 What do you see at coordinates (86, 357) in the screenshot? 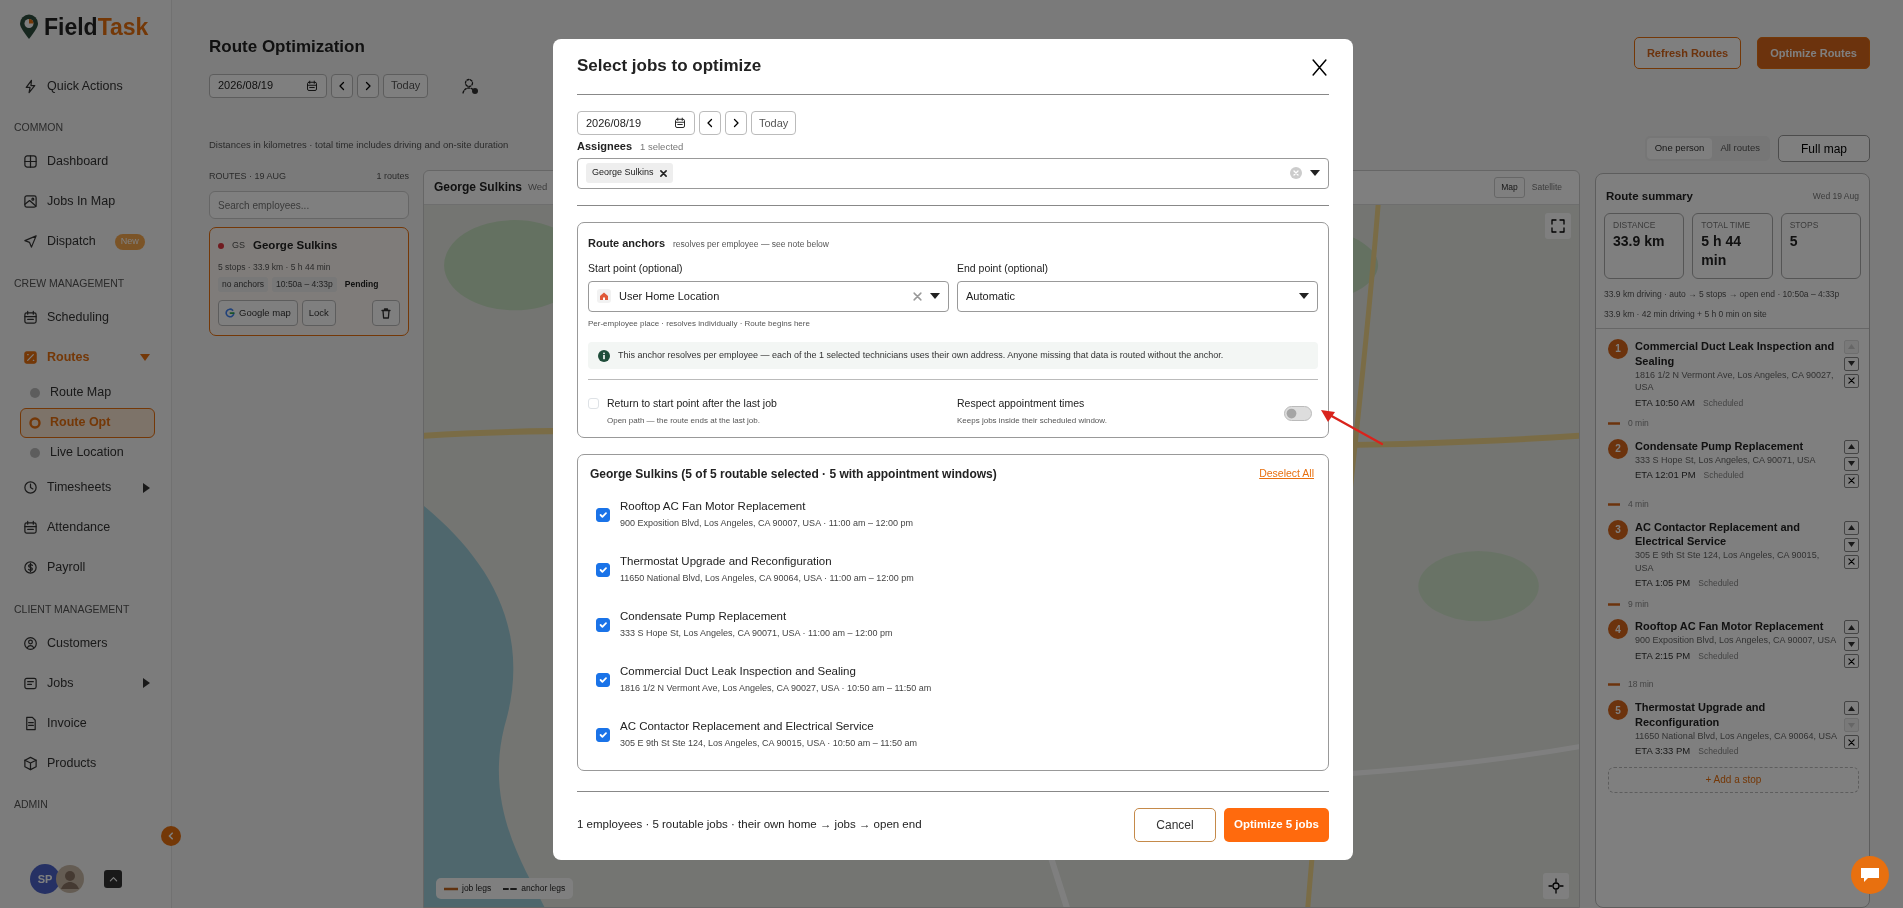
I see `sidebar-item: Routes` at bounding box center [86, 357].